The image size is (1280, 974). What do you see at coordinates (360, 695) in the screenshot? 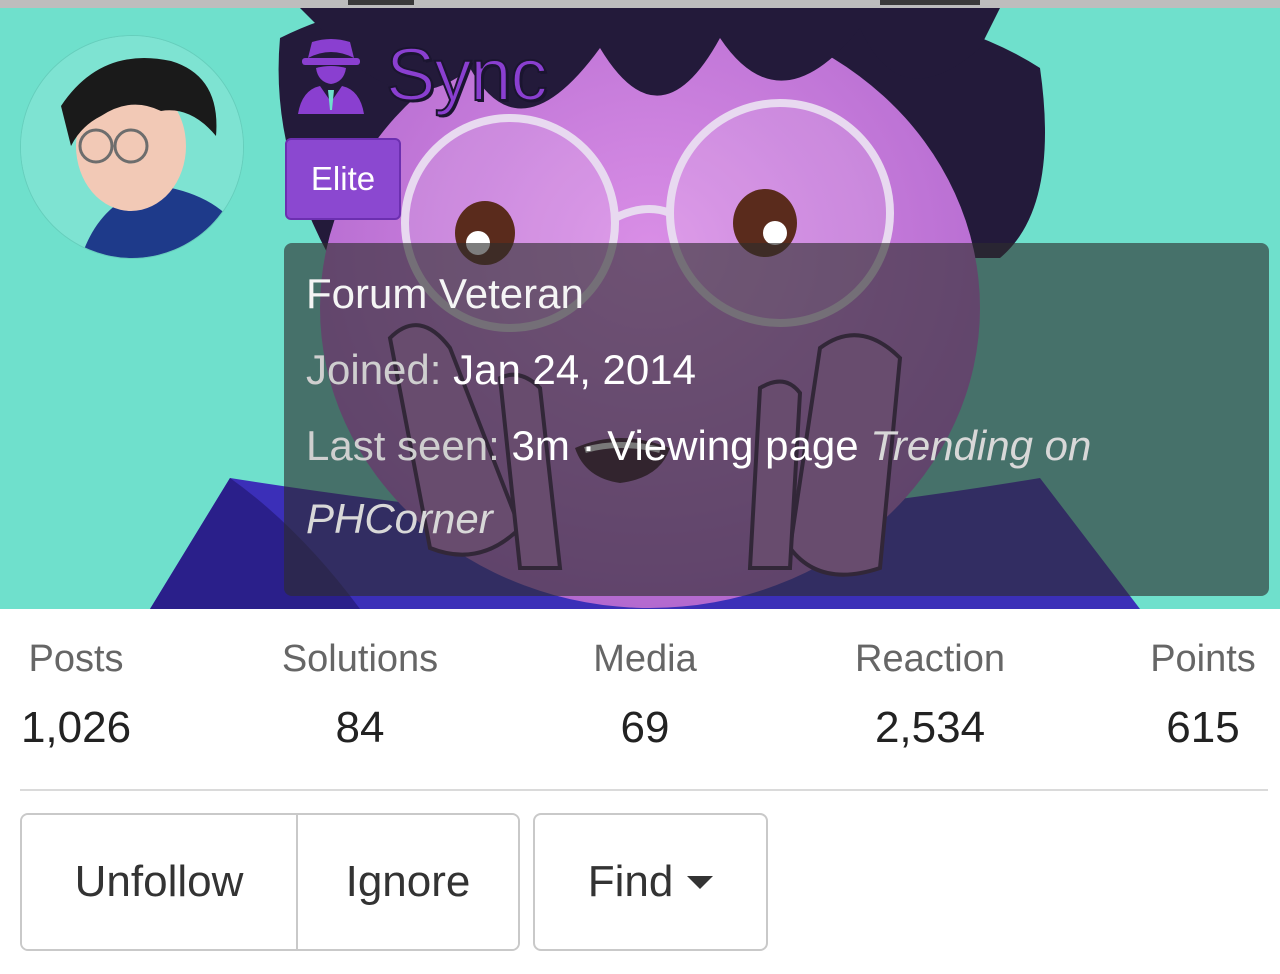
I see `stat-solutions: Solutions 84` at bounding box center [360, 695].